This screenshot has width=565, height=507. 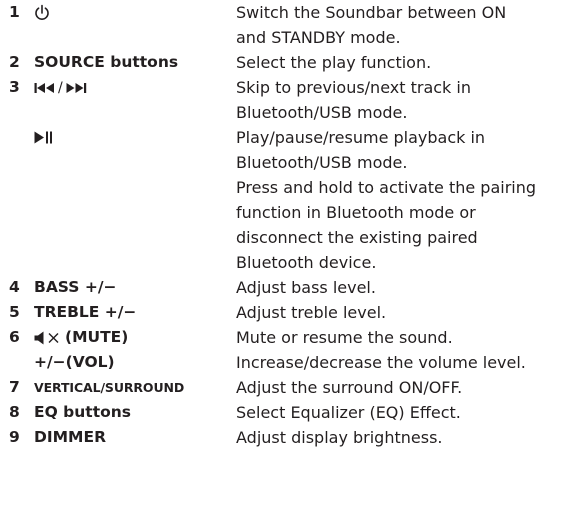 What do you see at coordinates (14, 412) in the screenshot?
I see `item-number: 8` at bounding box center [14, 412].